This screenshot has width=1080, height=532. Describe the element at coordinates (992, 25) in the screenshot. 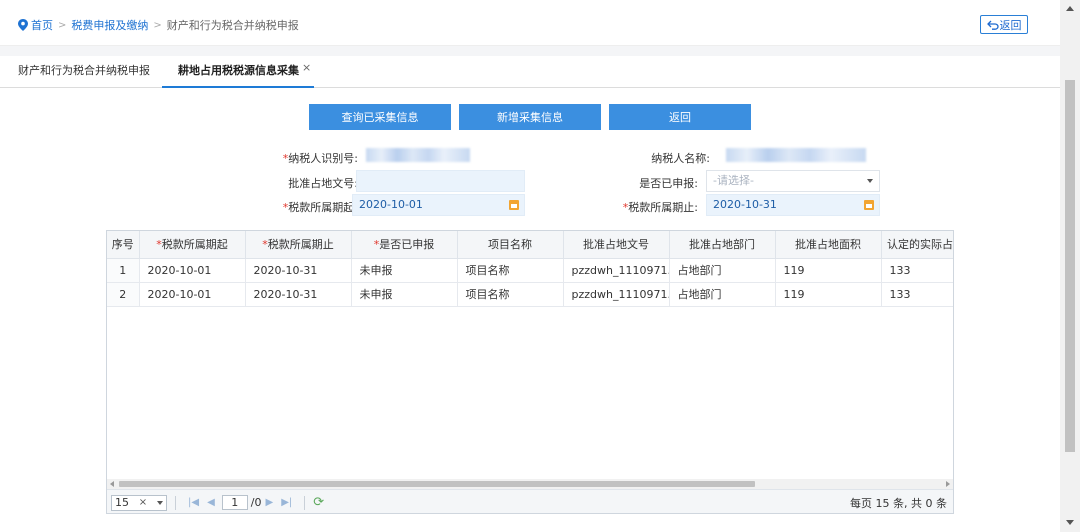

I see `return-arrow-icon` at that location.